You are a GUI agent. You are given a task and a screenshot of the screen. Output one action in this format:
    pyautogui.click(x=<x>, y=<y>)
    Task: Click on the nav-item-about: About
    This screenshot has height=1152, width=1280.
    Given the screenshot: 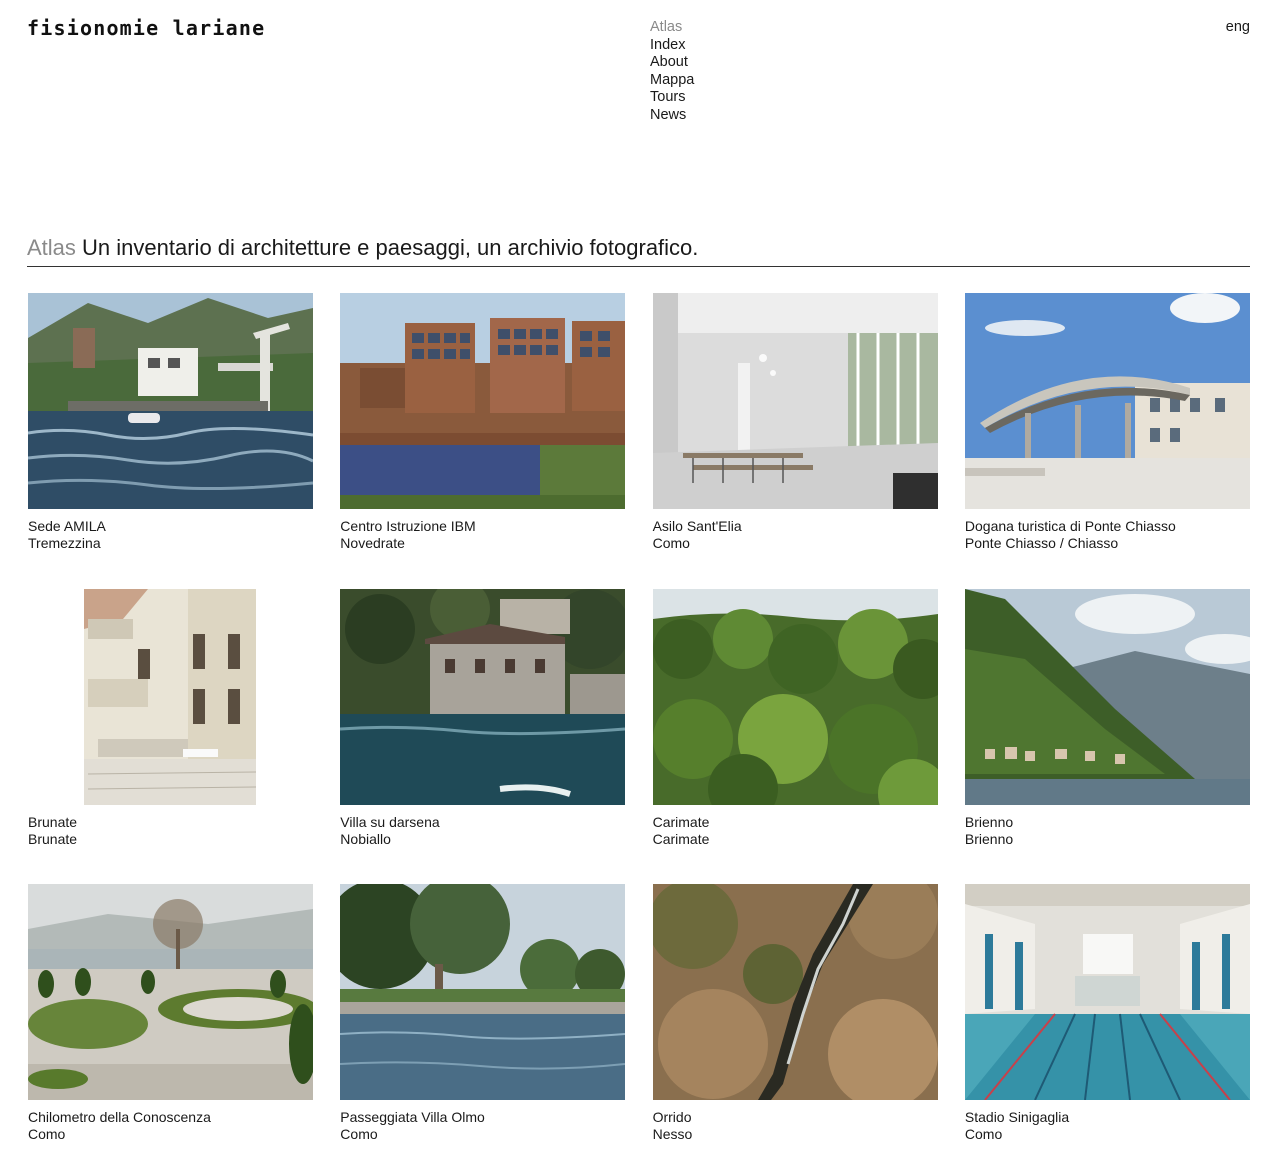 What is the action you would take?
    pyautogui.click(x=672, y=63)
    